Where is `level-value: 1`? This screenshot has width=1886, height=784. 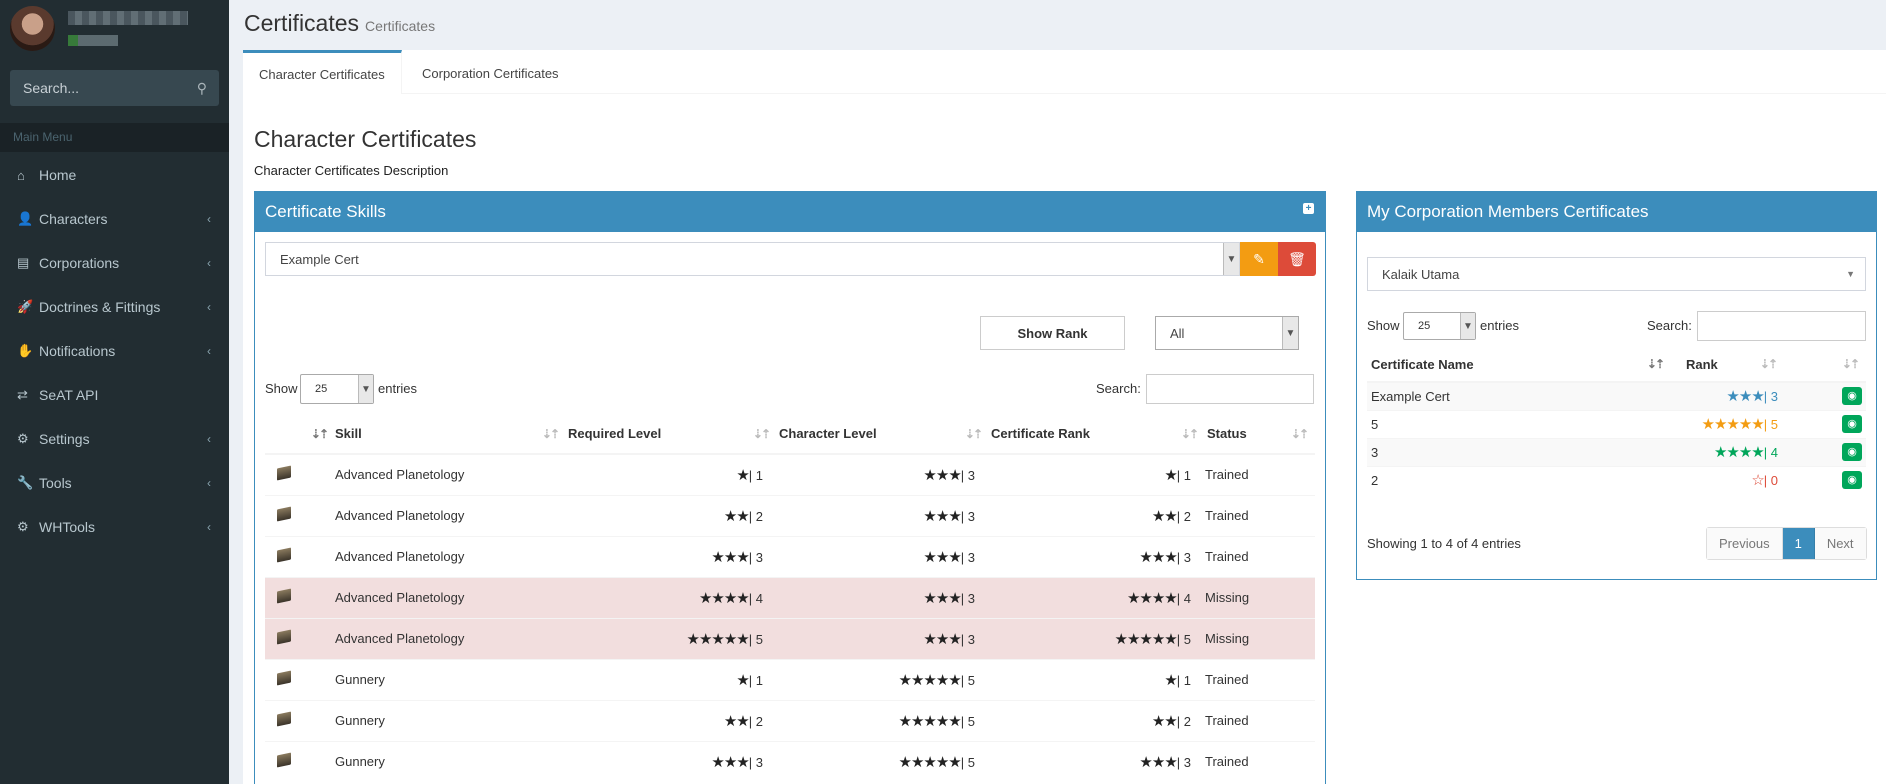
level-value: 1 is located at coordinates (759, 475).